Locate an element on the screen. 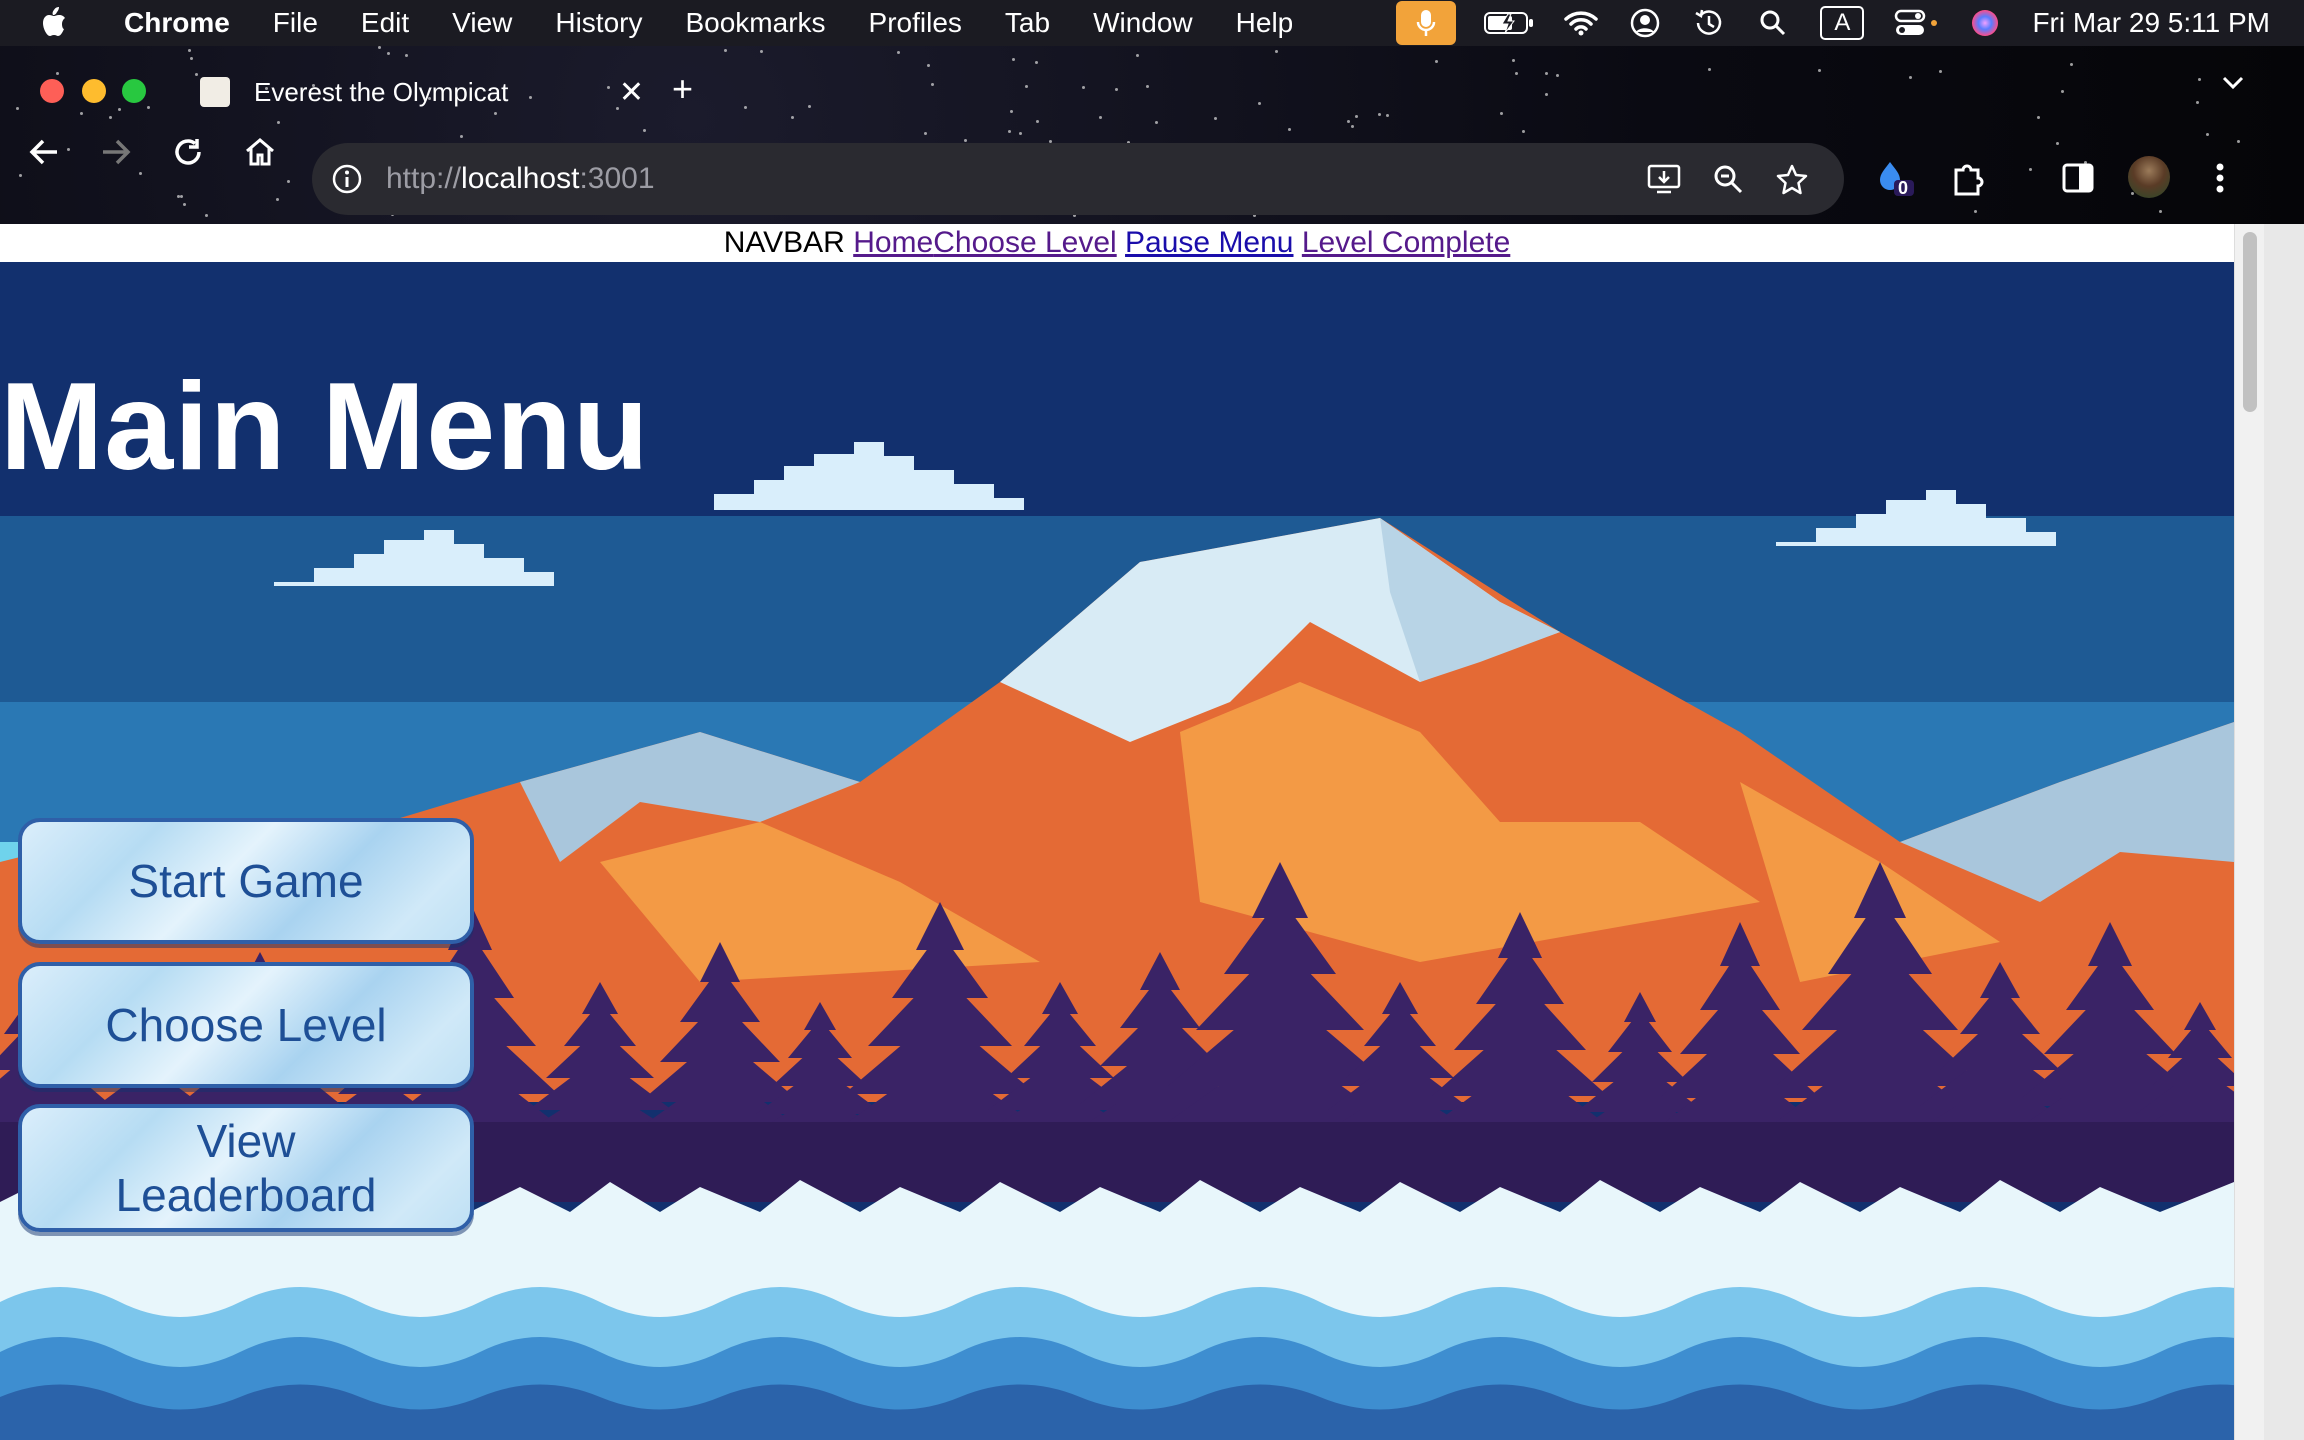 This screenshot has height=1440, width=2304. menu-help: Help is located at coordinates (1265, 23).